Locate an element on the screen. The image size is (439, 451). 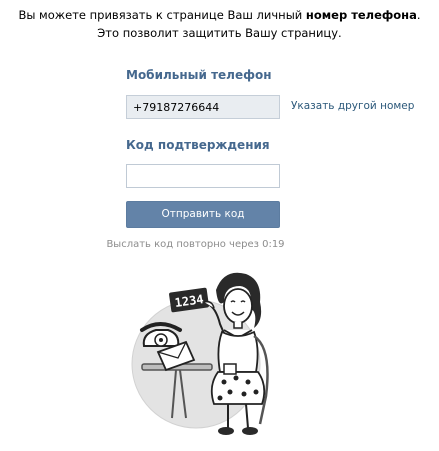
confirmation-code-input is located at coordinates (203, 176).